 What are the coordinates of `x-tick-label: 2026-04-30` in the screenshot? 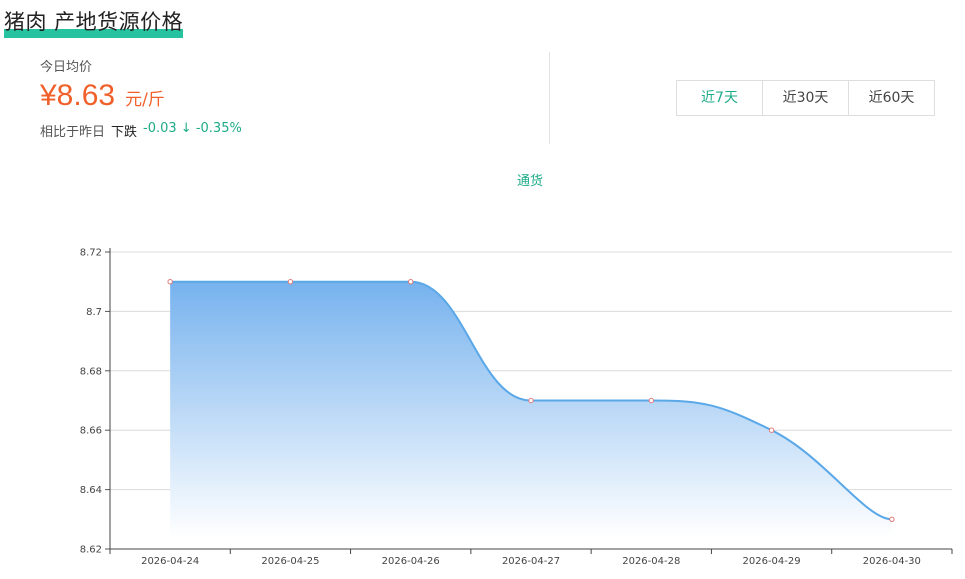 It's located at (892, 561).